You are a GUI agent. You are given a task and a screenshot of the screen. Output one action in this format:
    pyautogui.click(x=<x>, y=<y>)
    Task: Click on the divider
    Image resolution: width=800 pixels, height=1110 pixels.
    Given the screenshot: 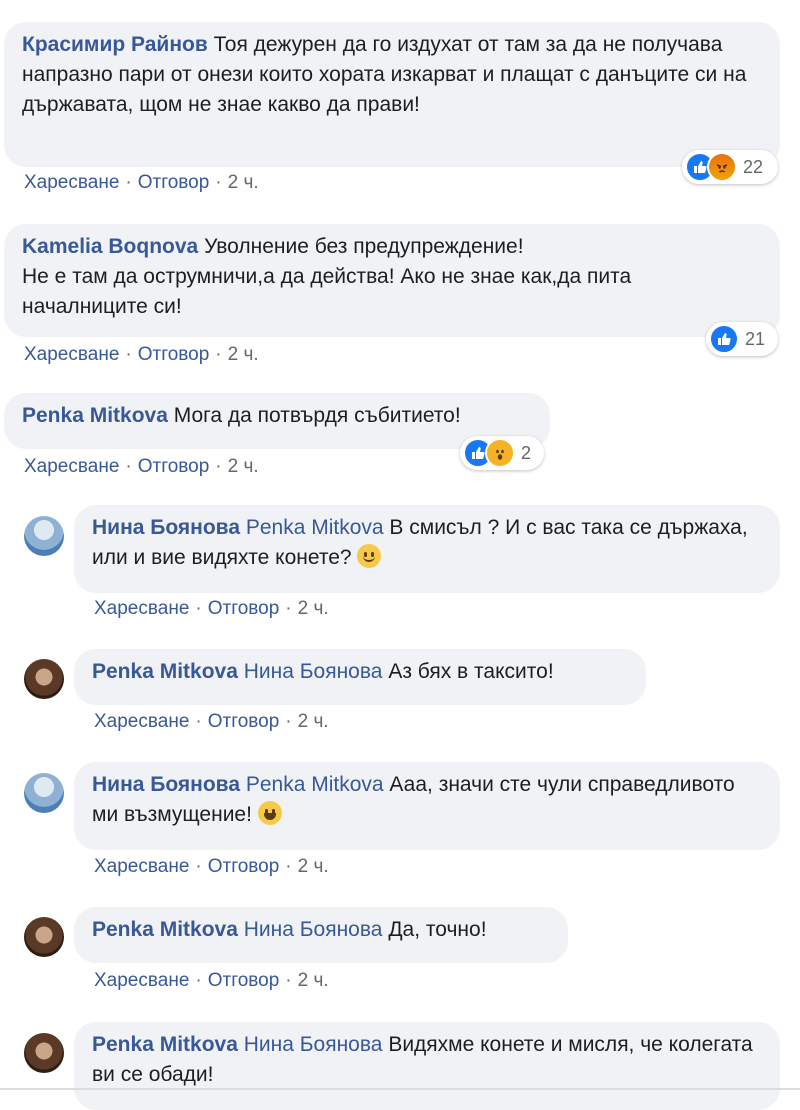 What is the action you would take?
    pyautogui.click(x=400, y=1089)
    